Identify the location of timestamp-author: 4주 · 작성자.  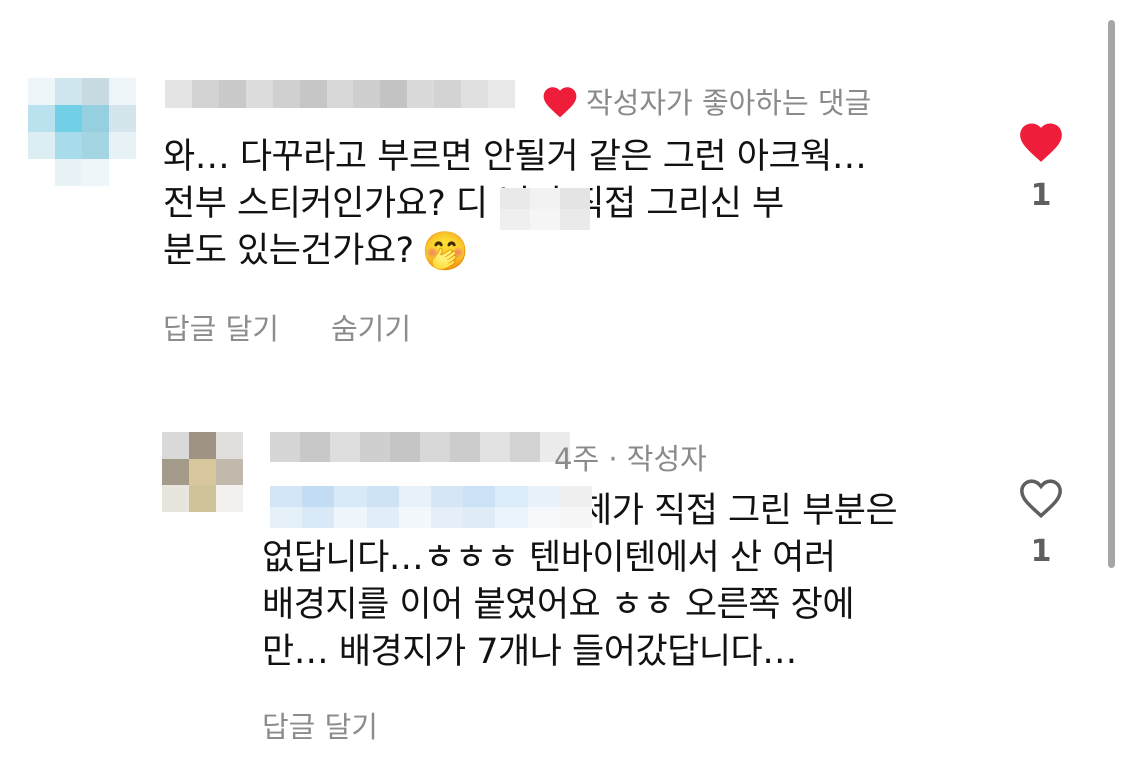
(630, 459).